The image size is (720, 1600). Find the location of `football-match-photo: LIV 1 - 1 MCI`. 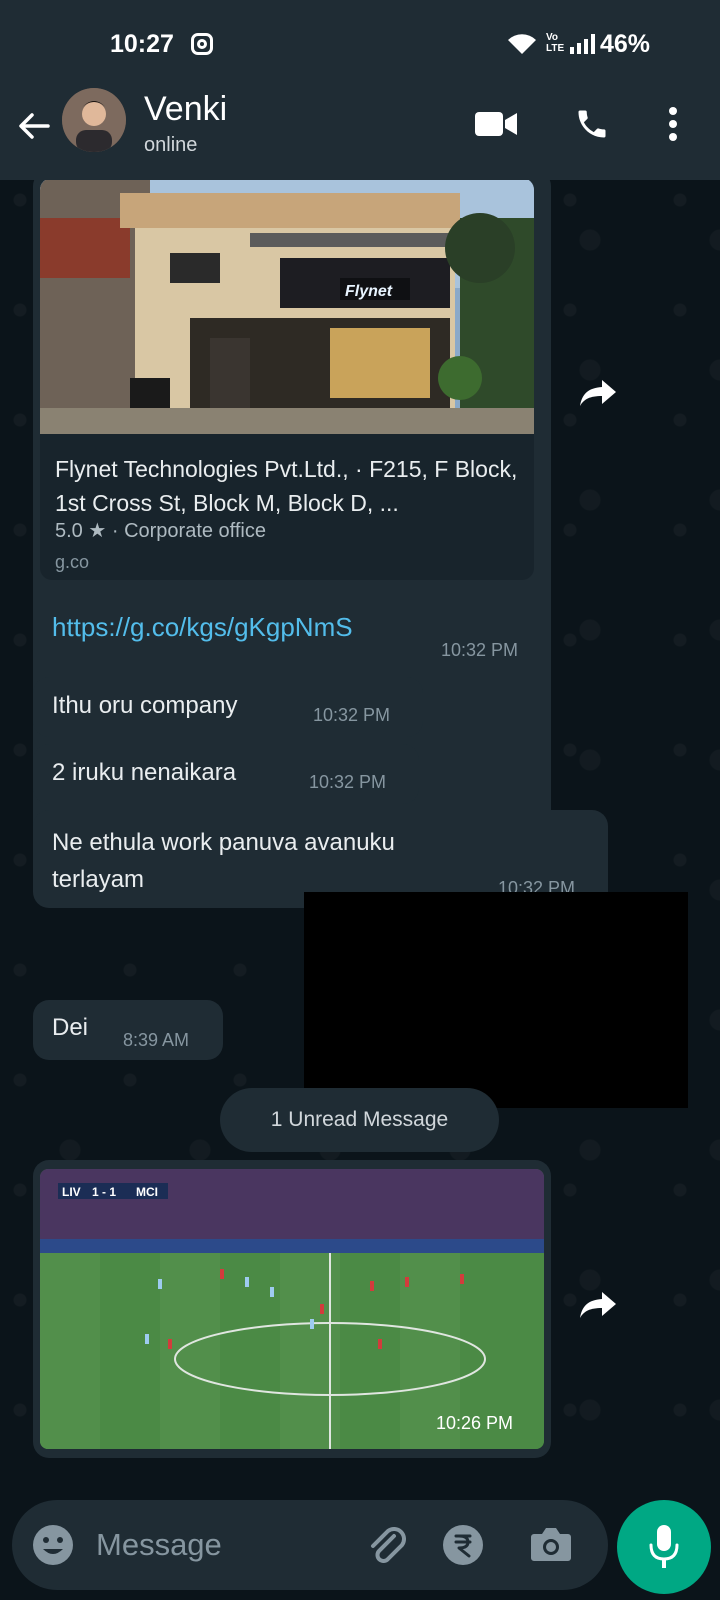

football-match-photo: LIV 1 - 1 MCI is located at coordinates (292, 1309).